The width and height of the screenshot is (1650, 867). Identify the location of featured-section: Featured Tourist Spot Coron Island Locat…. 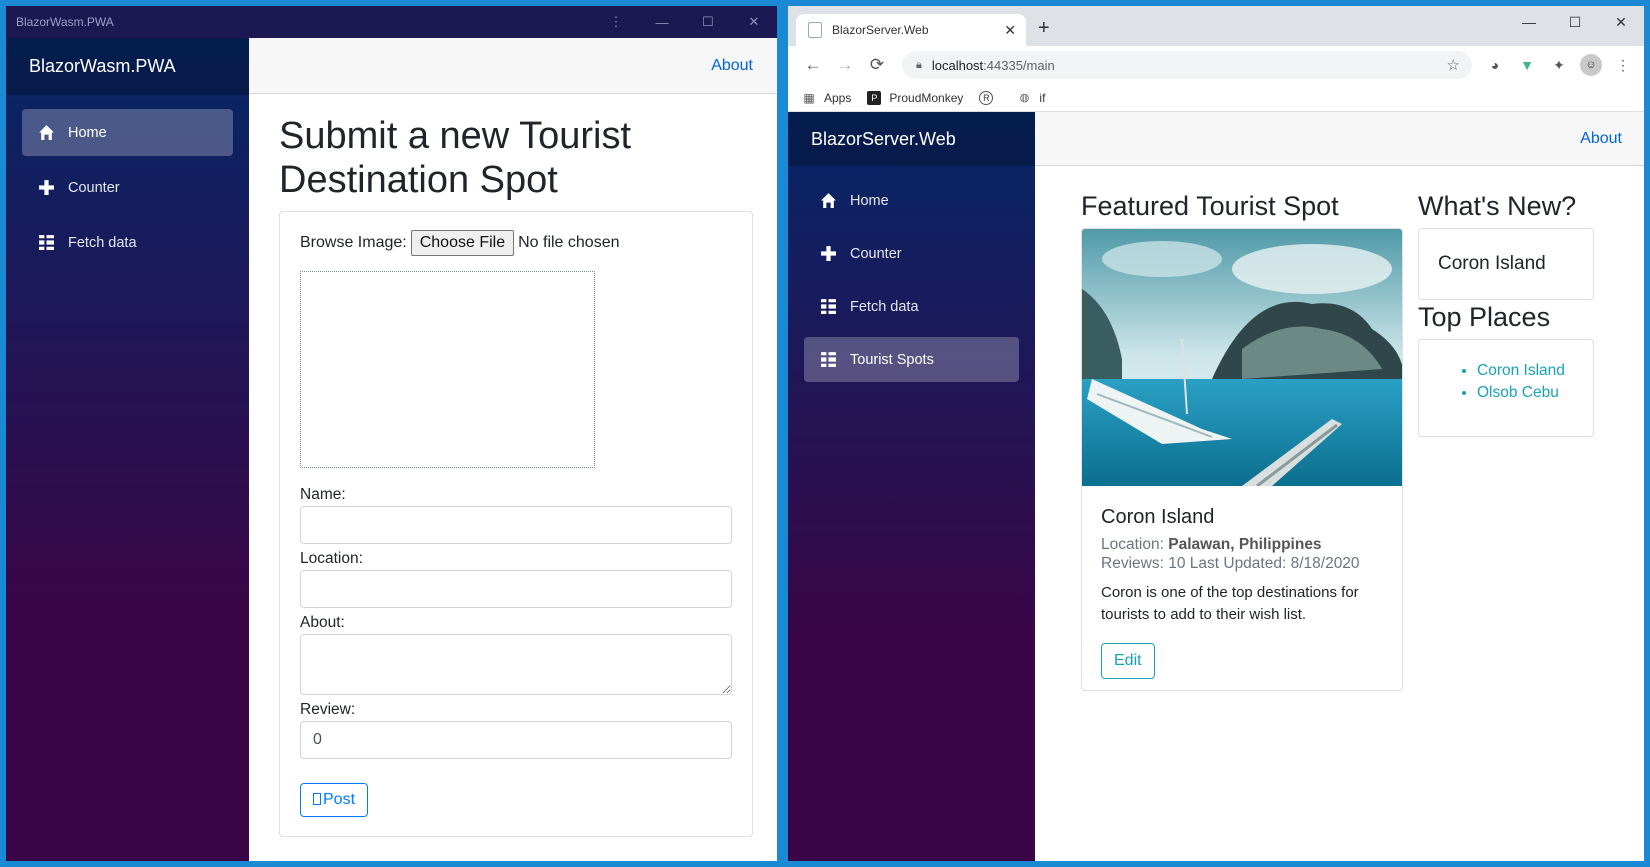
(1242, 441).